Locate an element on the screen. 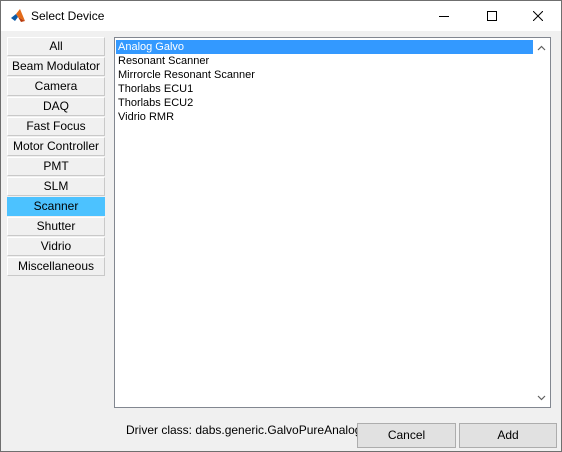 This screenshot has height=452, width=562. list-item: Vidrio RMR is located at coordinates (325, 117).